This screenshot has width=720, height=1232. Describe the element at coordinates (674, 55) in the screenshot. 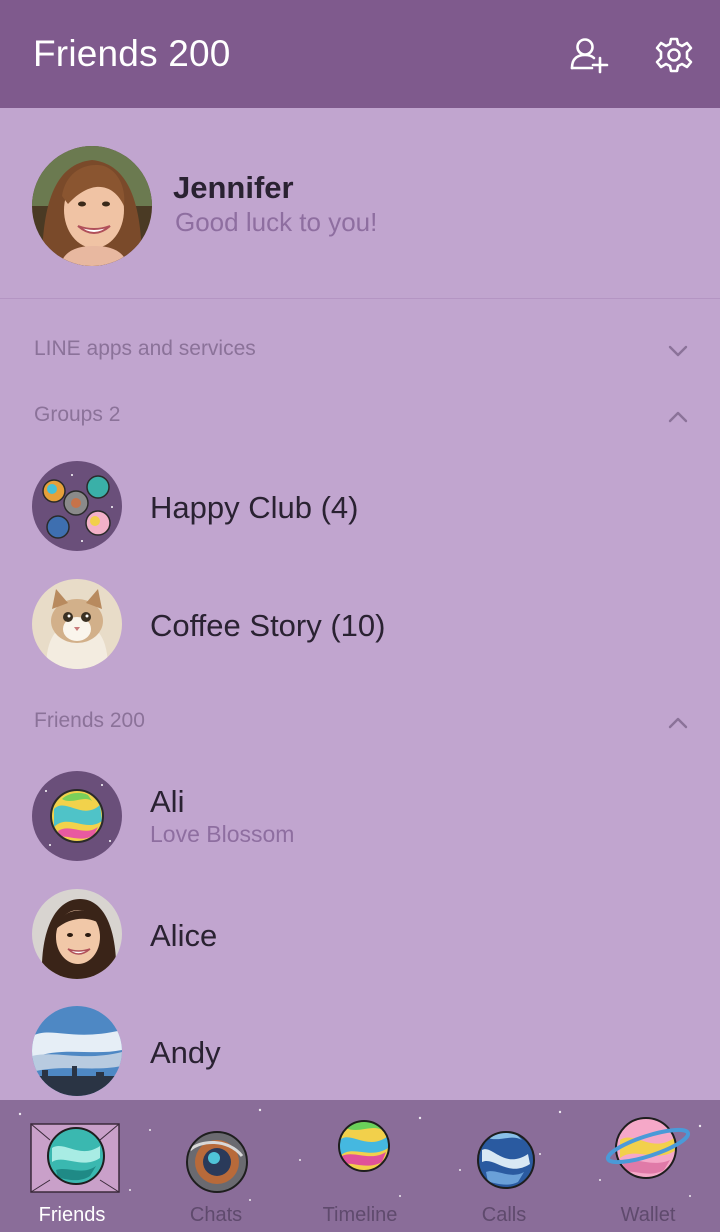

I see `gear-icon` at that location.